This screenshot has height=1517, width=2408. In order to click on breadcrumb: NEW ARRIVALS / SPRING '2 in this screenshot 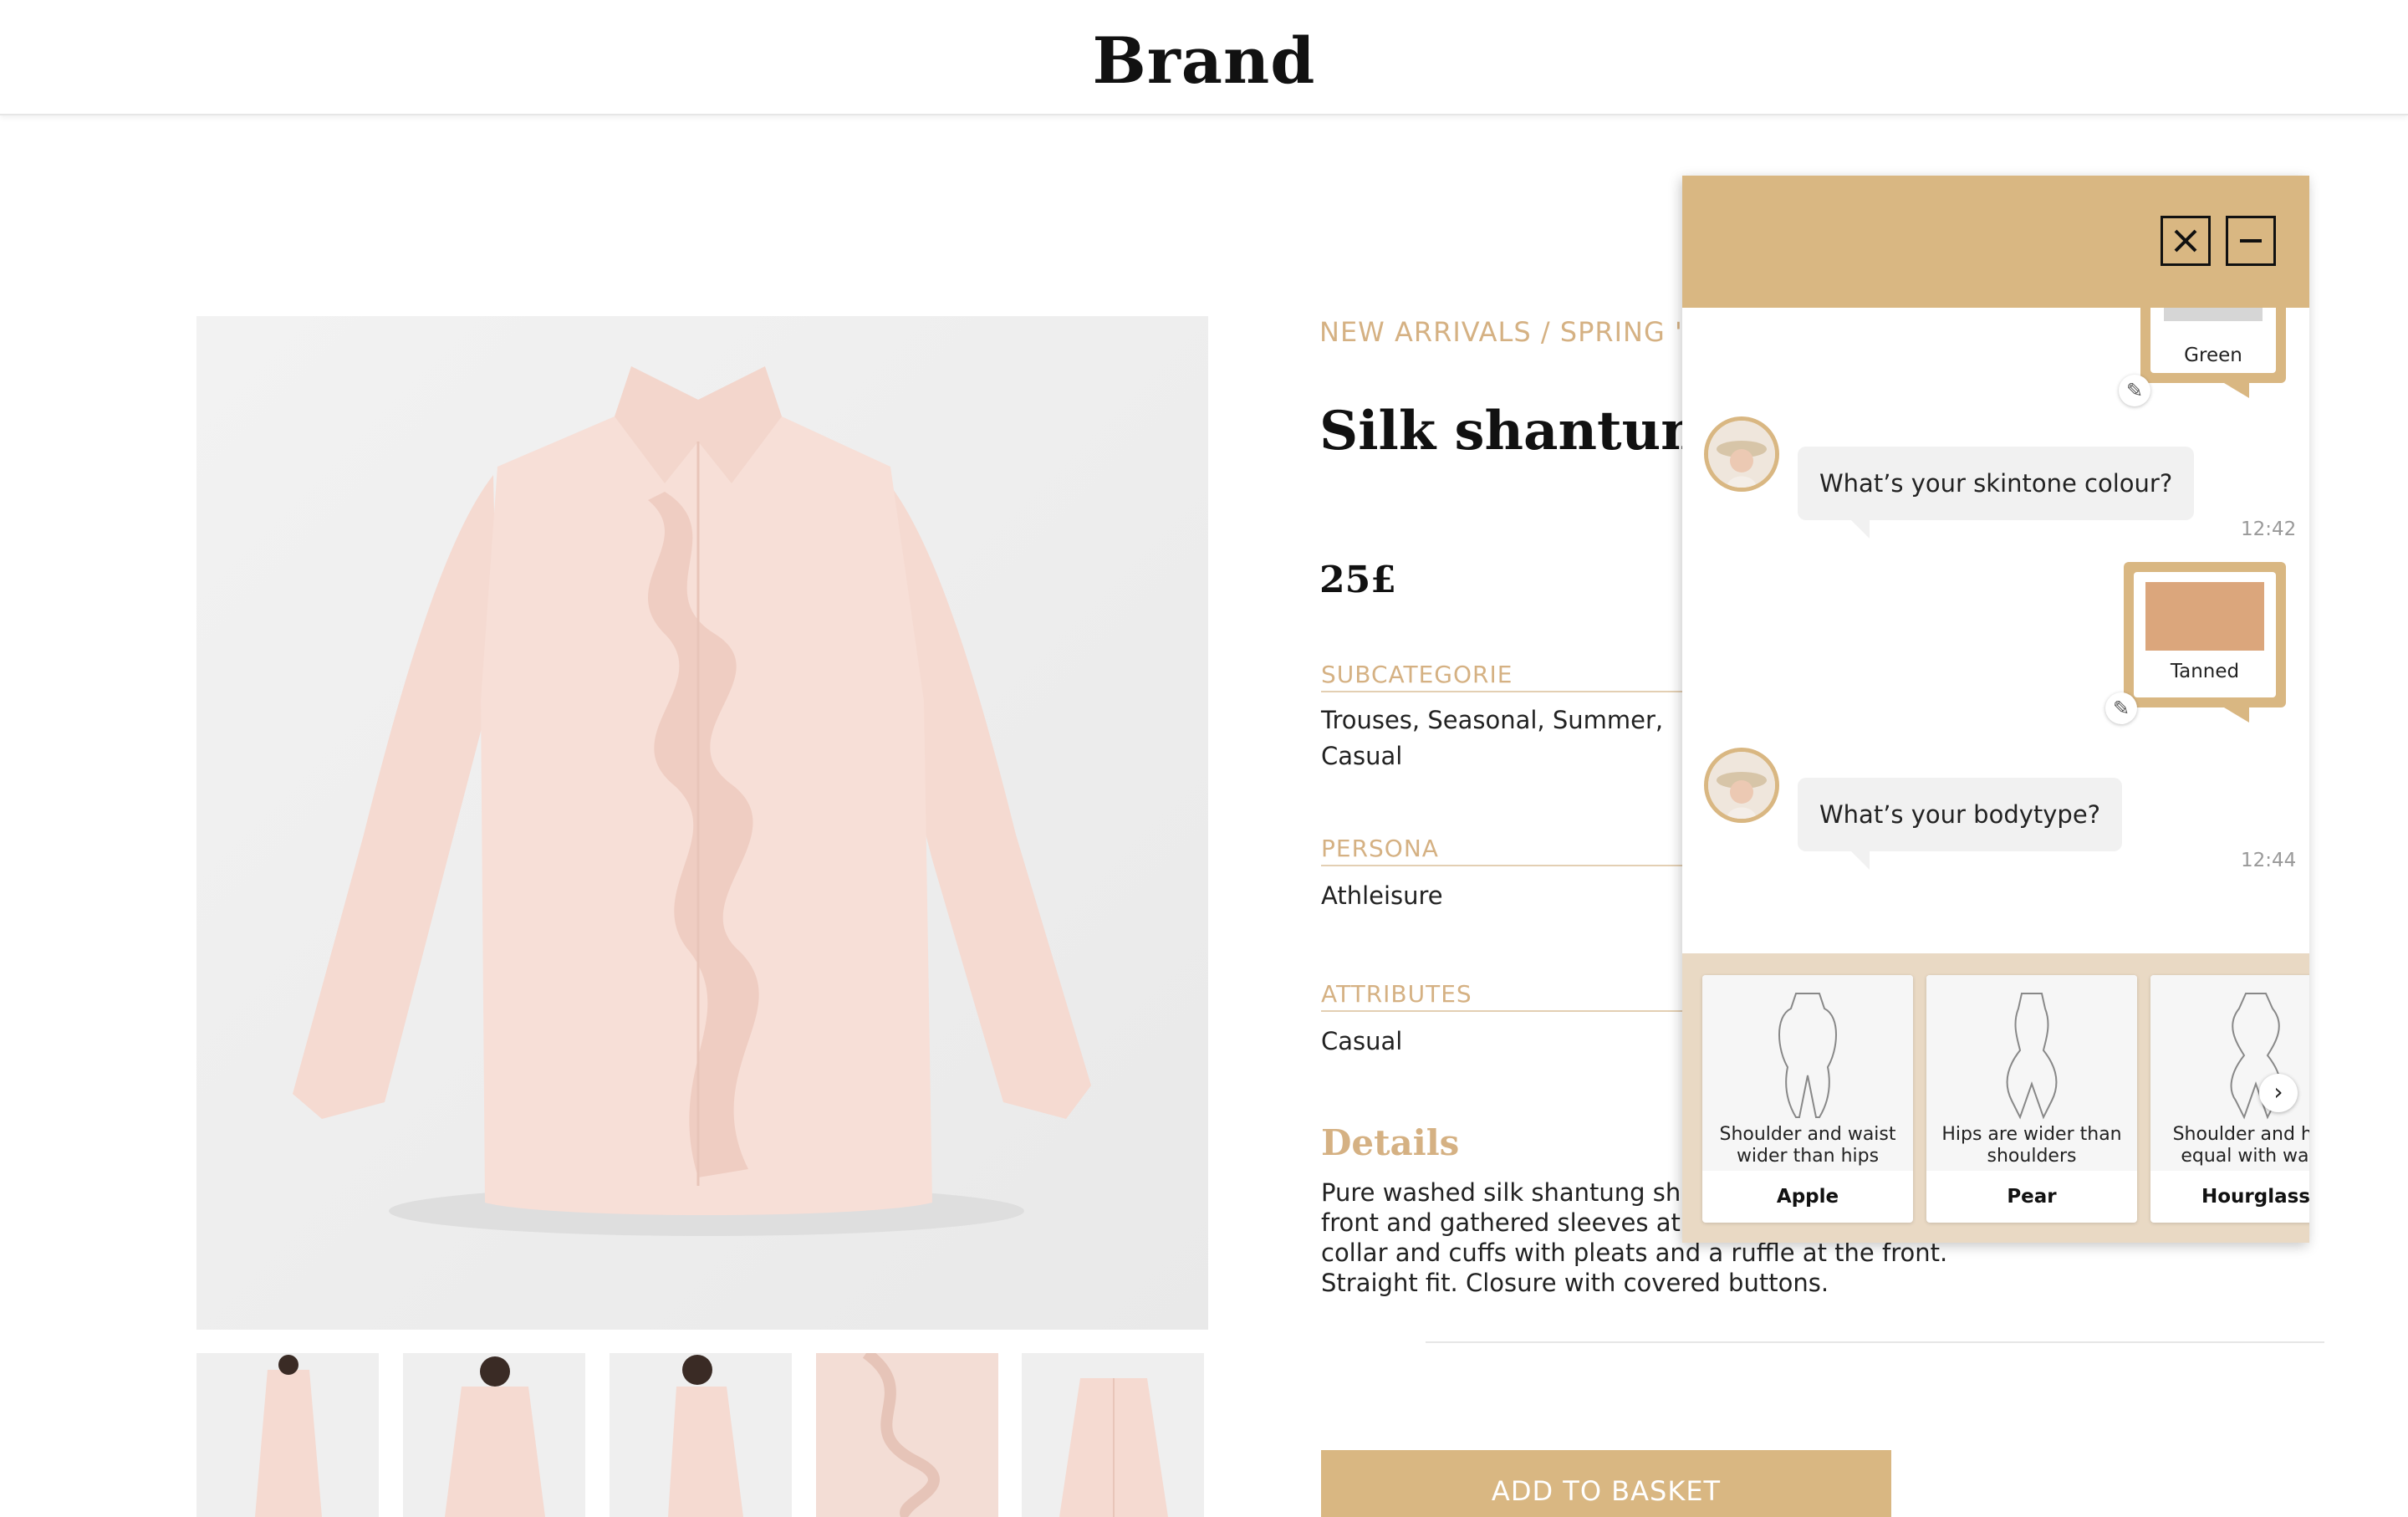, I will do `click(1510, 332)`.